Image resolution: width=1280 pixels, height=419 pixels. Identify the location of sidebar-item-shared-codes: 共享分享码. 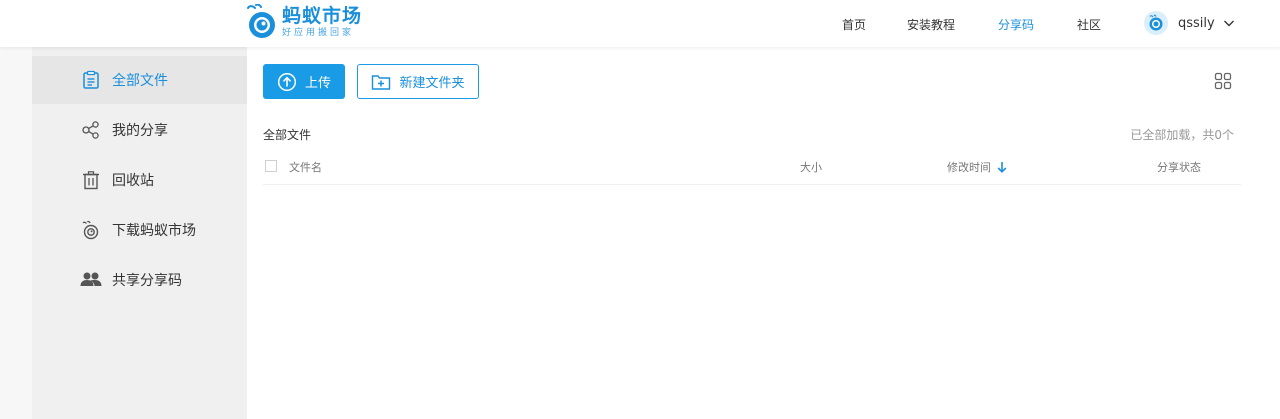
(139, 280).